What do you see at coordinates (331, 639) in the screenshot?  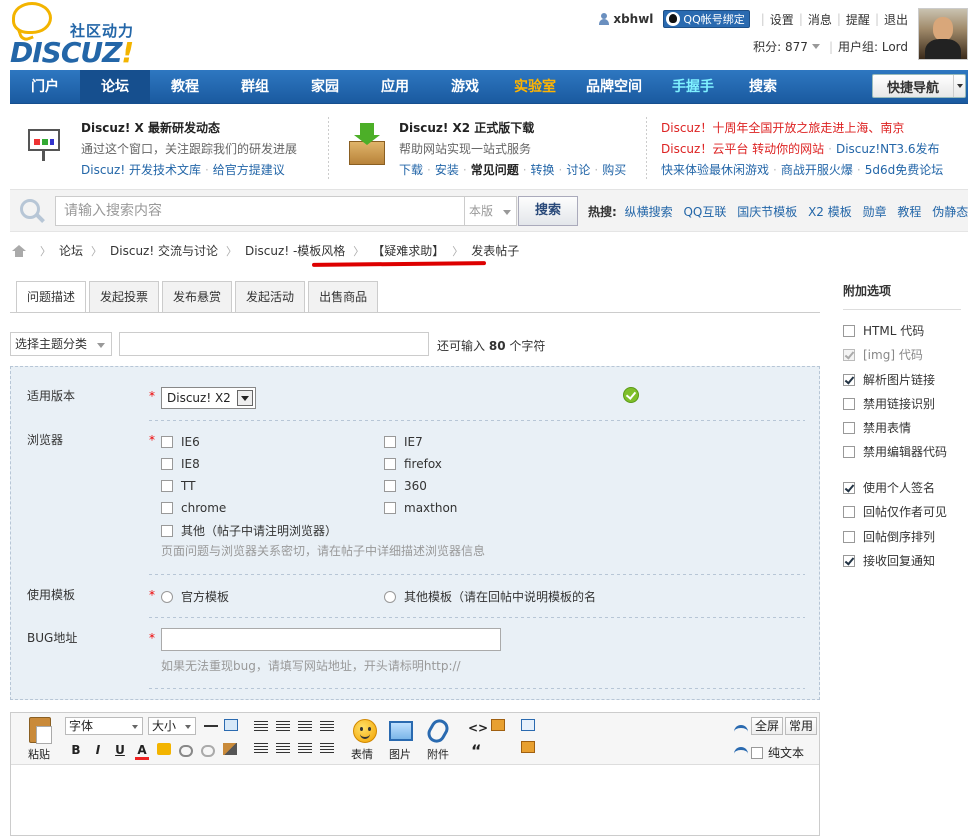 I see `bug-url-input` at bounding box center [331, 639].